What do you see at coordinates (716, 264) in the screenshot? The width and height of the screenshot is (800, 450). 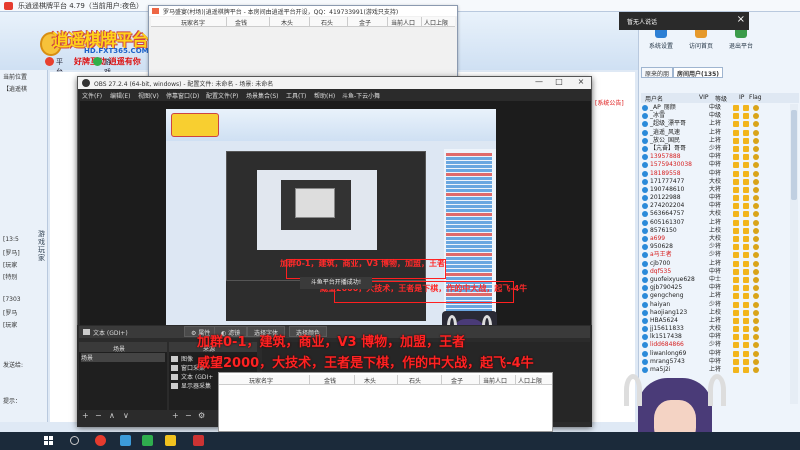 I see `user-row: cjb700 上将` at bounding box center [716, 264].